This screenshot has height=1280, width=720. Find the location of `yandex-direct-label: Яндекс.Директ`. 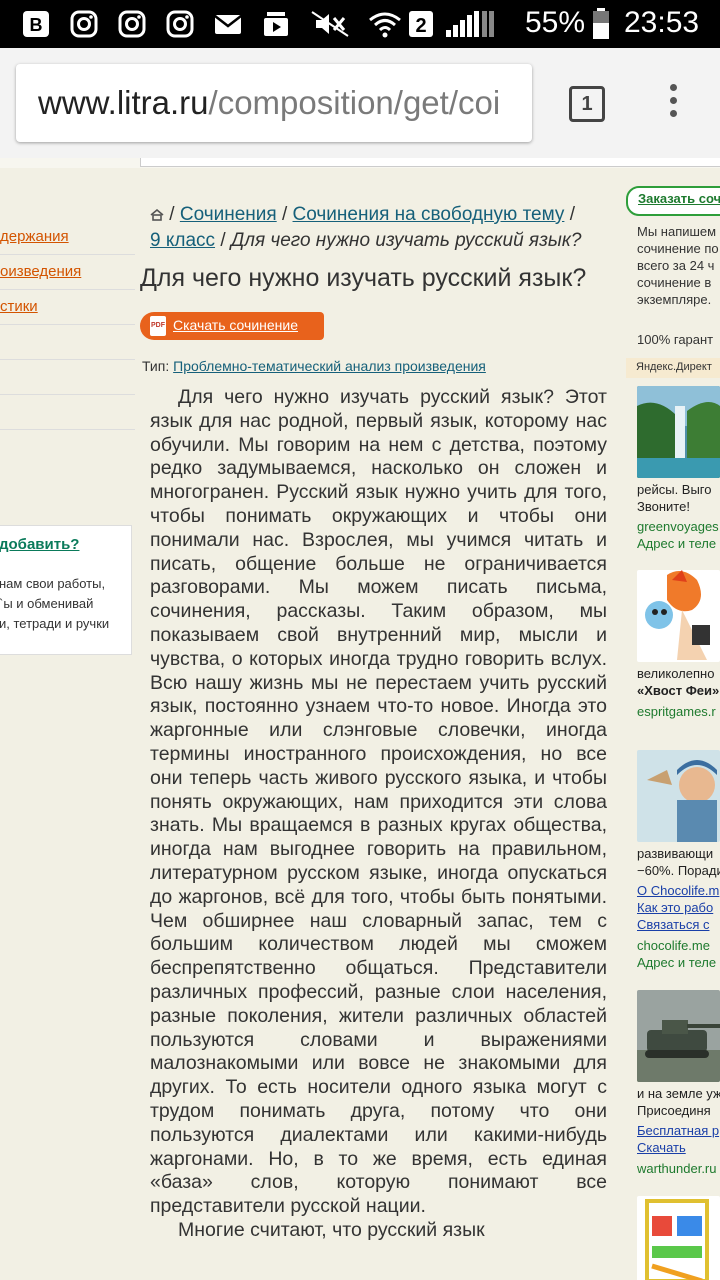

yandex-direct-label: Яндекс.Директ is located at coordinates (674, 367).